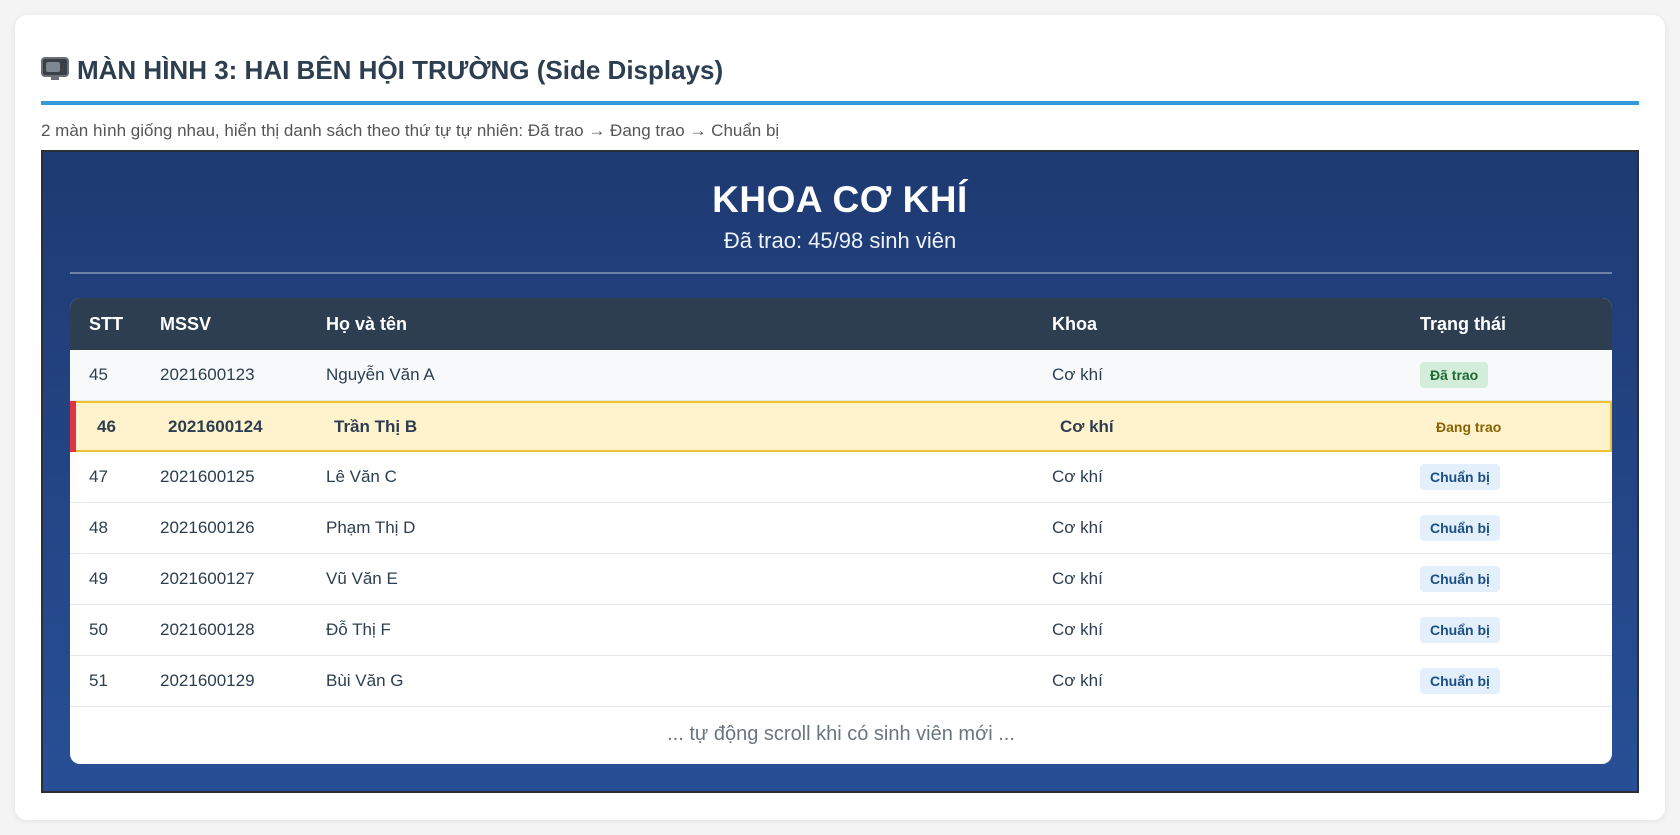 This screenshot has width=1680, height=835. Describe the element at coordinates (106, 323) in the screenshot. I see `col-stt: STT` at that location.